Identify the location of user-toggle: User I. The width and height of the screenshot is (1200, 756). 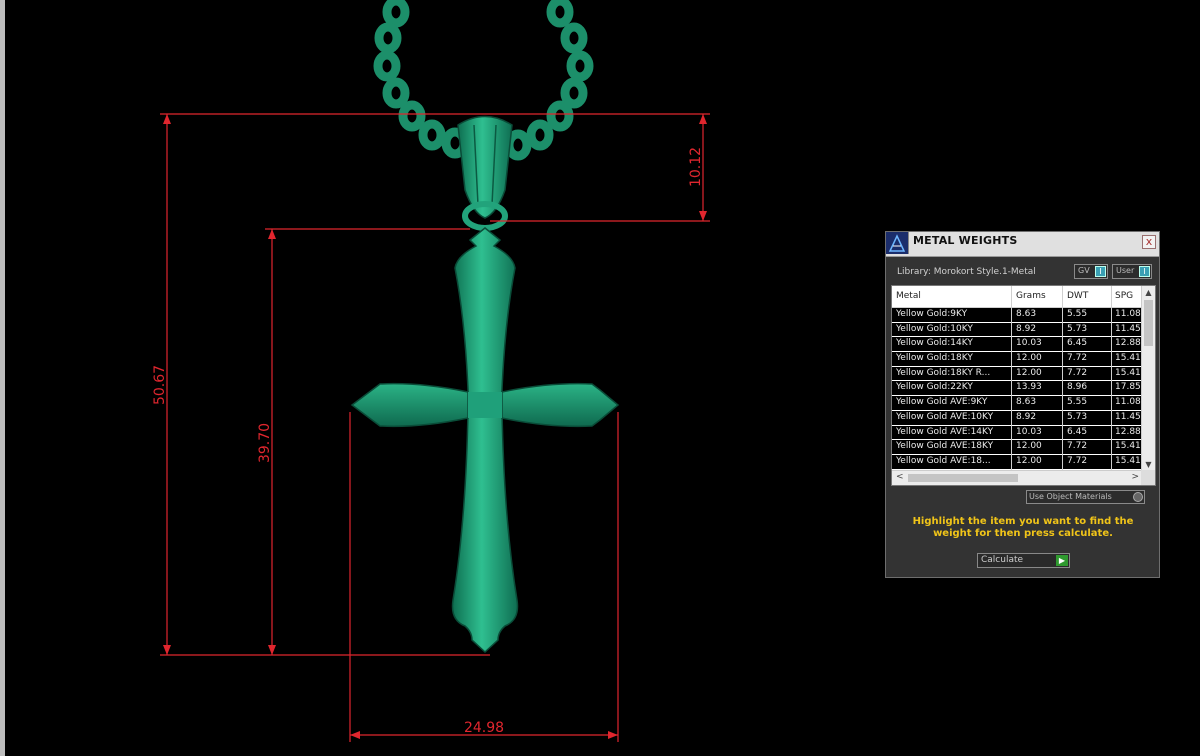
(1132, 271).